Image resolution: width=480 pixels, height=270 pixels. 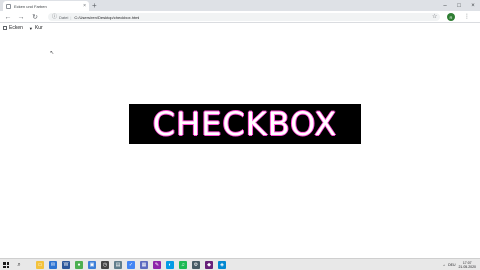 What do you see at coordinates (473, 5) in the screenshot?
I see `close-window-button: ×` at bounding box center [473, 5].